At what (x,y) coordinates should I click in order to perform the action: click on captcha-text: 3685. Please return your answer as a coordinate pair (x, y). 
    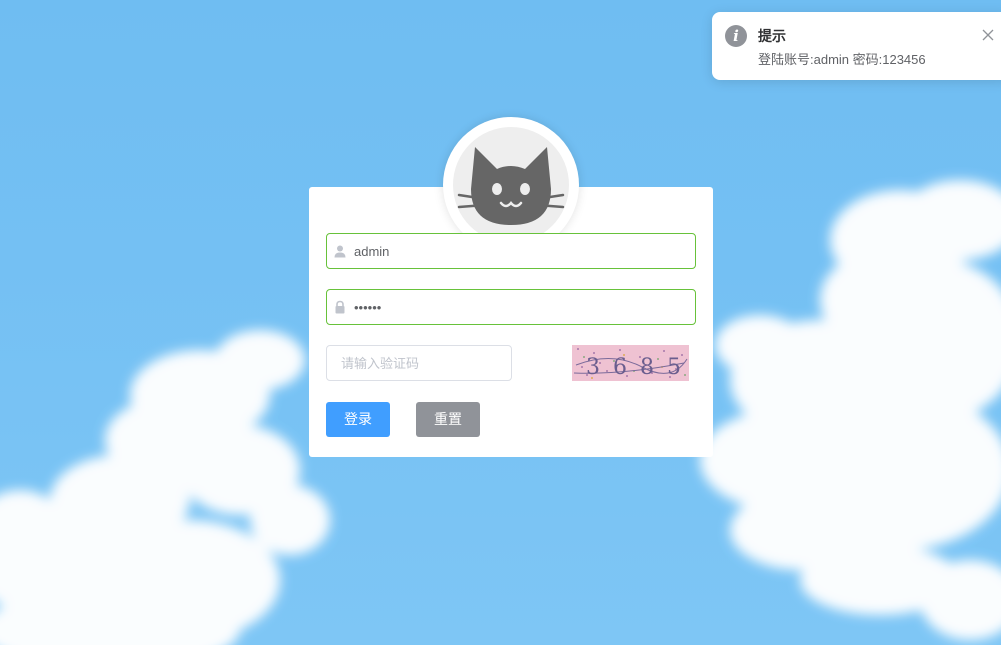
    Looking at the image, I should click on (637, 367).